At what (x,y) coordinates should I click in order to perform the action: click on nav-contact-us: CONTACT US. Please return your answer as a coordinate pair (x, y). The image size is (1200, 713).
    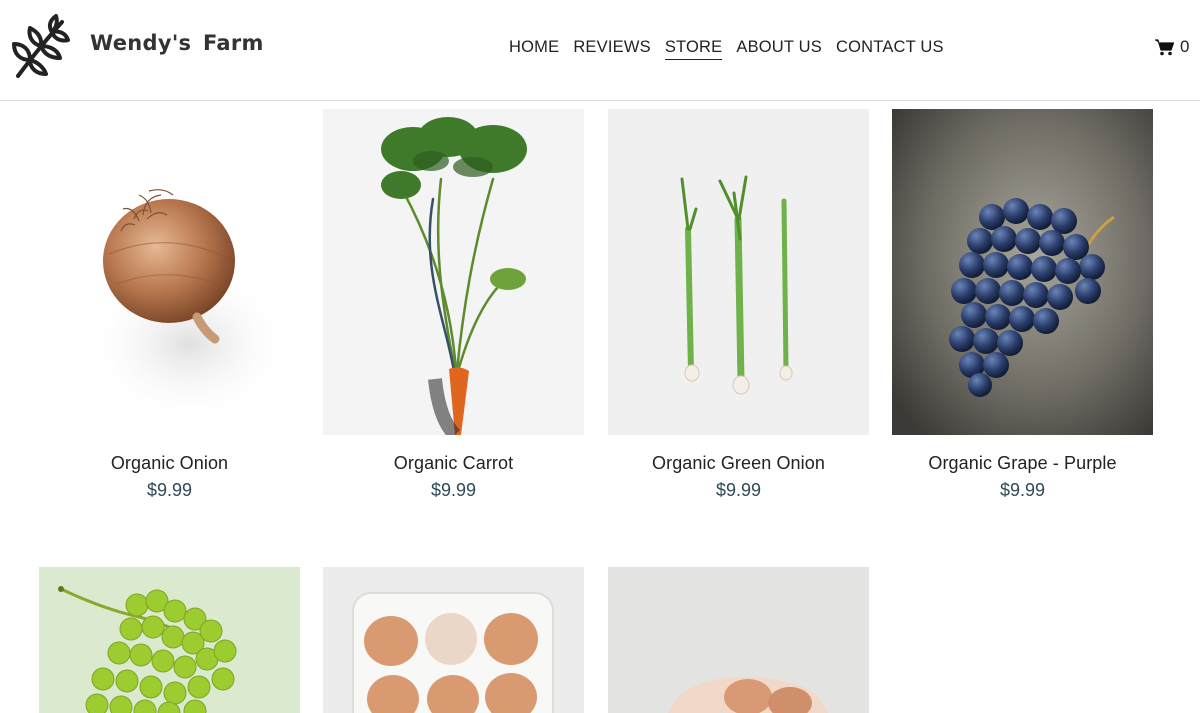
    Looking at the image, I should click on (890, 49).